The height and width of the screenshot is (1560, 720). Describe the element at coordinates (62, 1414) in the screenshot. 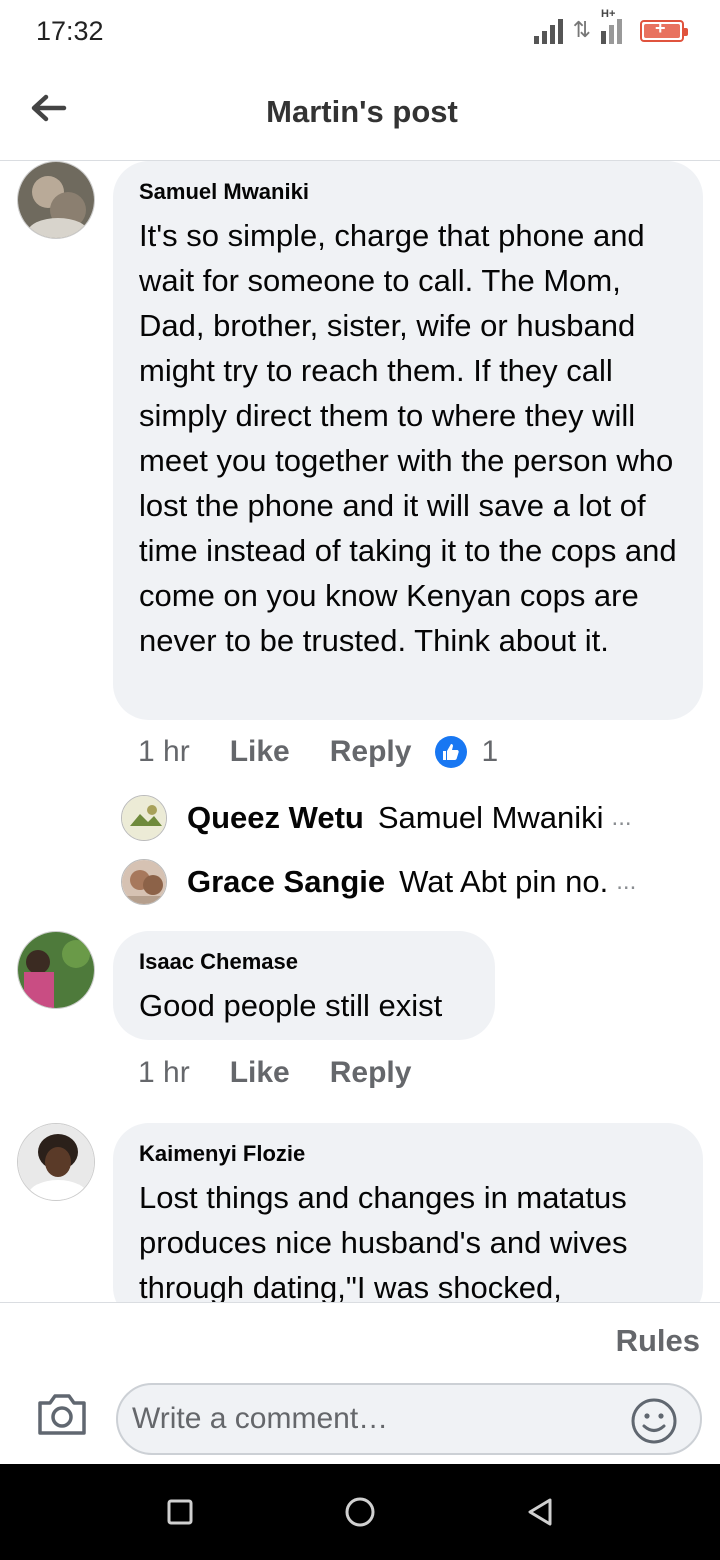

I see `camera-icon` at that location.